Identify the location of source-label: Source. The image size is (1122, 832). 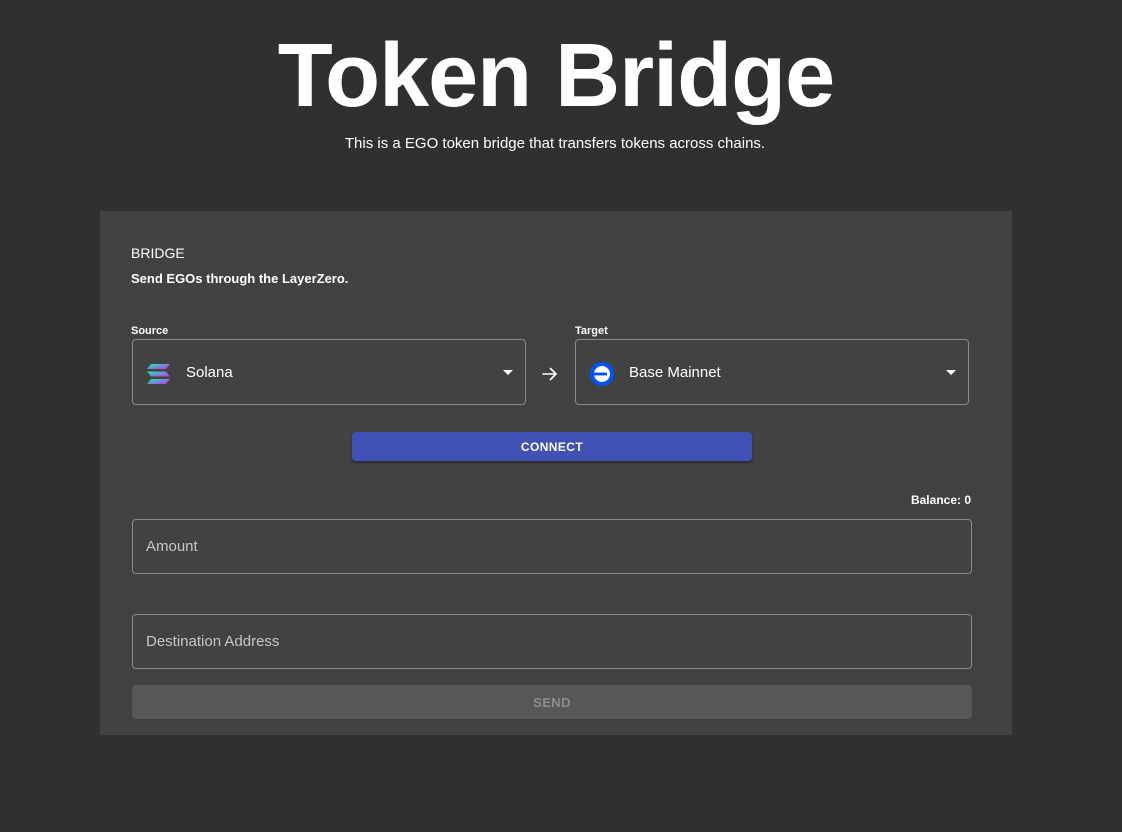
(150, 331).